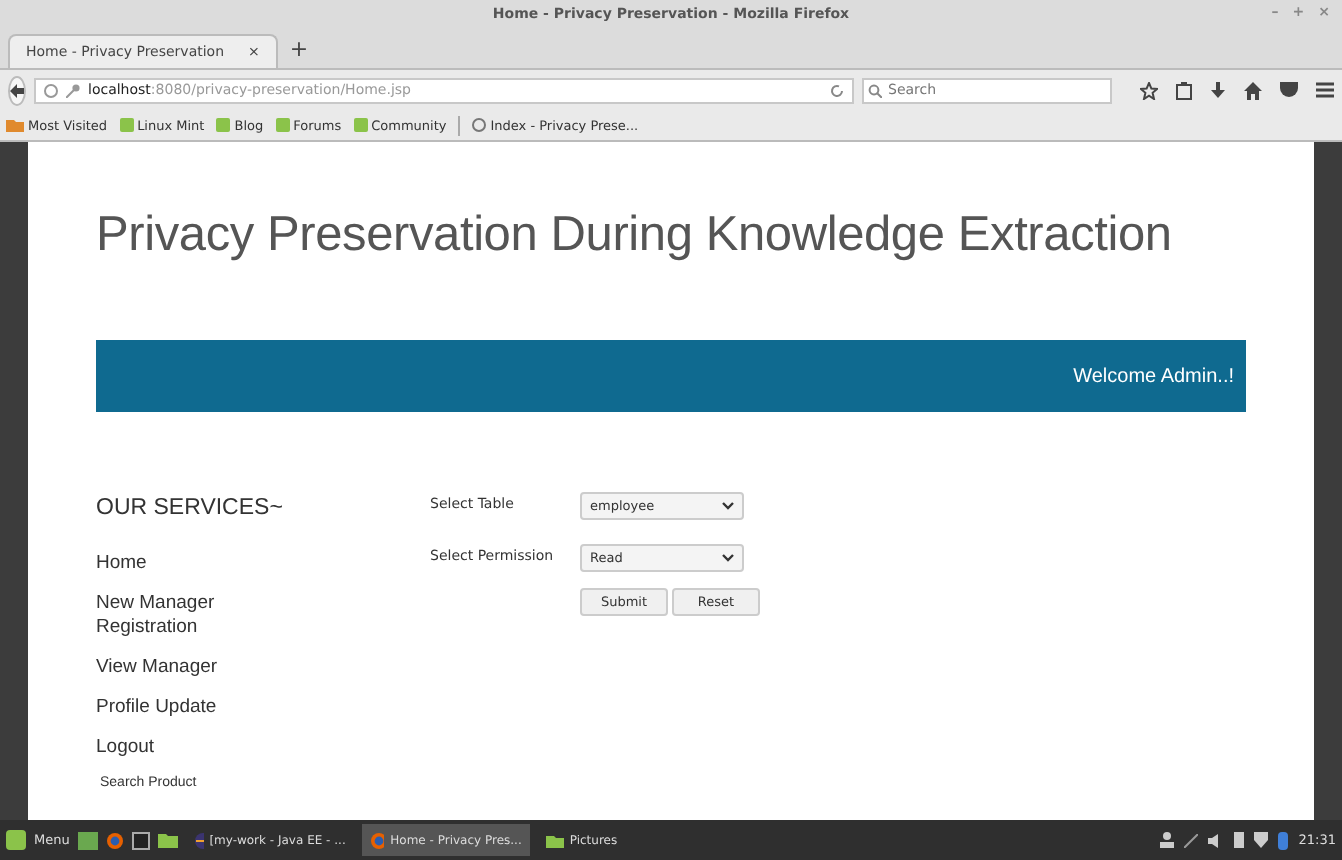  What do you see at coordinates (635, 236) in the screenshot?
I see `page-heading: Privacy Preservation During Knowledge Extraction` at bounding box center [635, 236].